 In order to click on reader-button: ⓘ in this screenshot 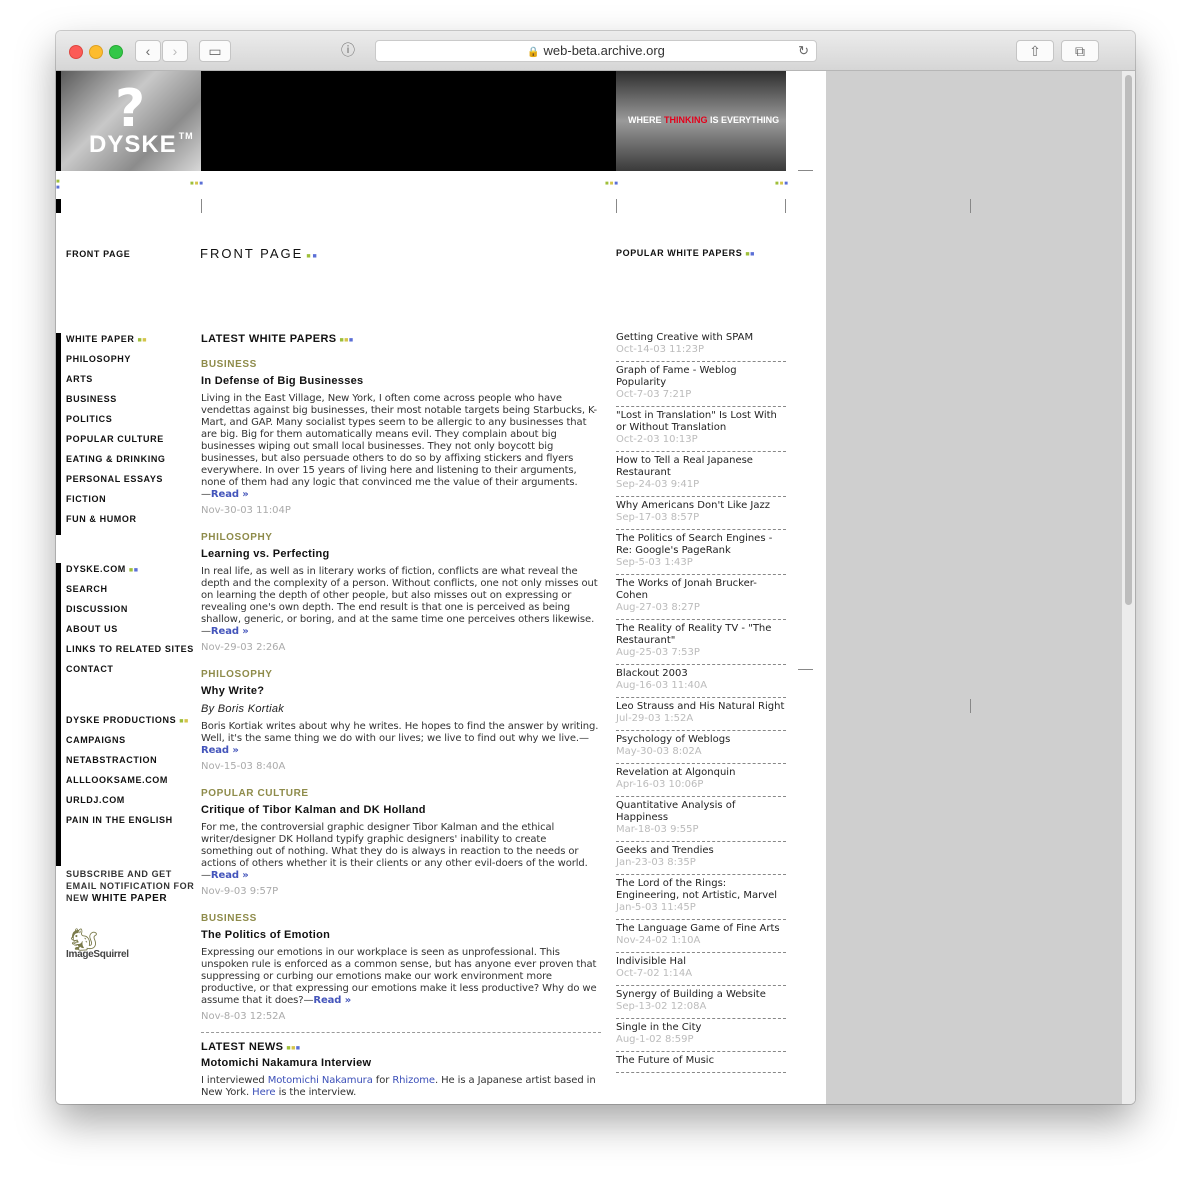, I will do `click(348, 51)`.